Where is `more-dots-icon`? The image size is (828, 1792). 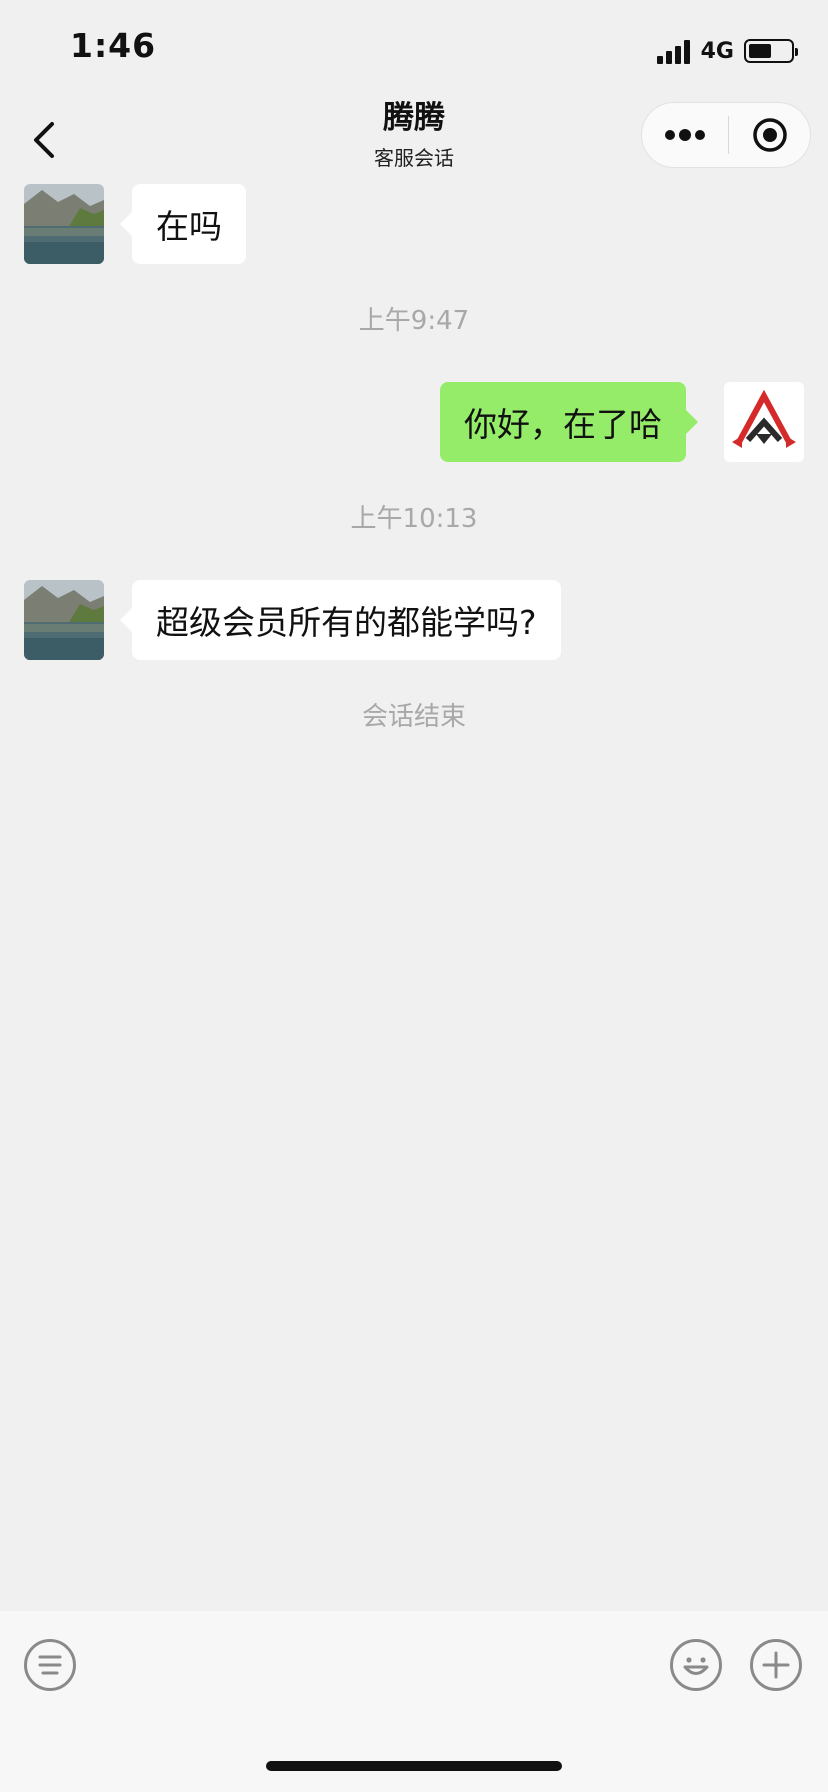 more-dots-icon is located at coordinates (685, 135).